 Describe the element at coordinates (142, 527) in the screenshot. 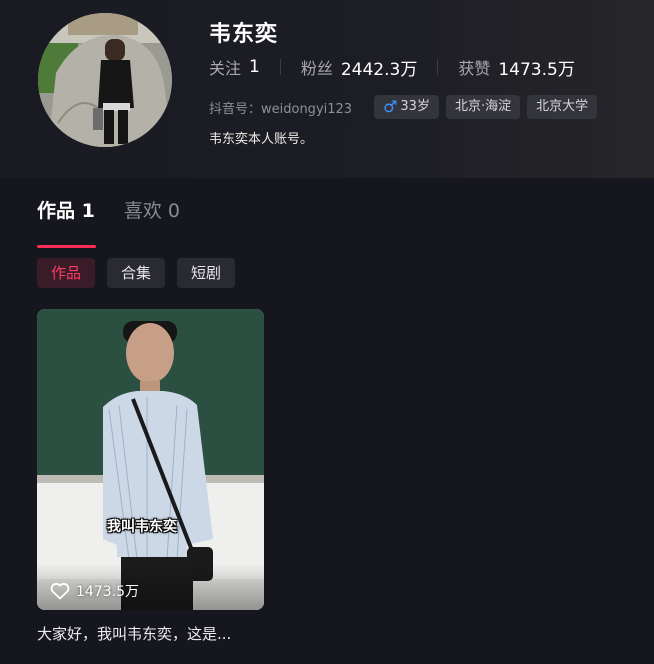

I see `video-caption-overlay: 我叫韦东奕` at that location.